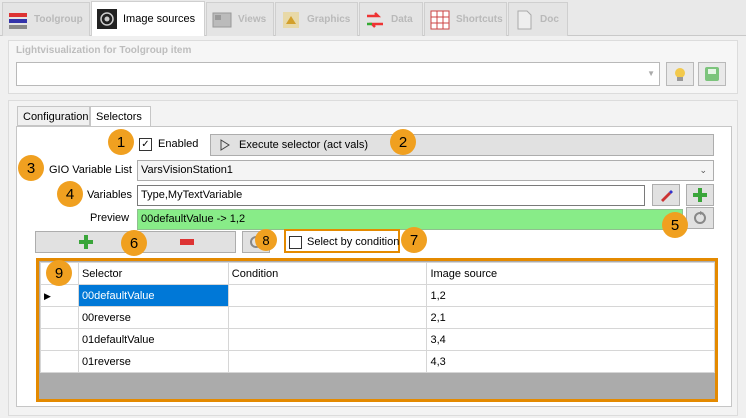 This screenshot has height=418, width=746. What do you see at coordinates (295, 242) in the screenshot?
I see `select-by-condition-checkbox` at bounding box center [295, 242].